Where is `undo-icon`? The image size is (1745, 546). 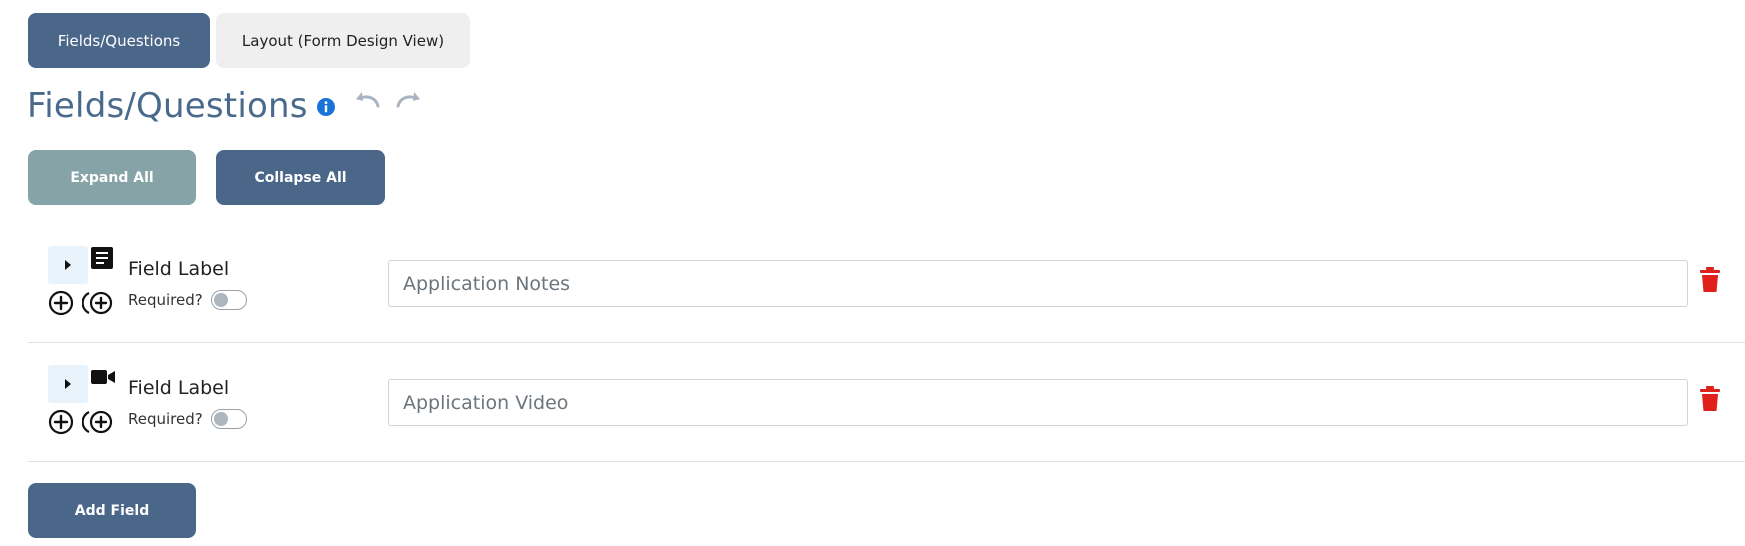
undo-icon is located at coordinates (368, 100).